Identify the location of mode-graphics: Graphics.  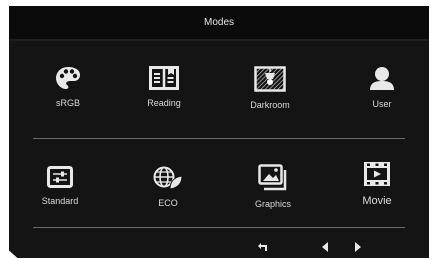
(273, 186).